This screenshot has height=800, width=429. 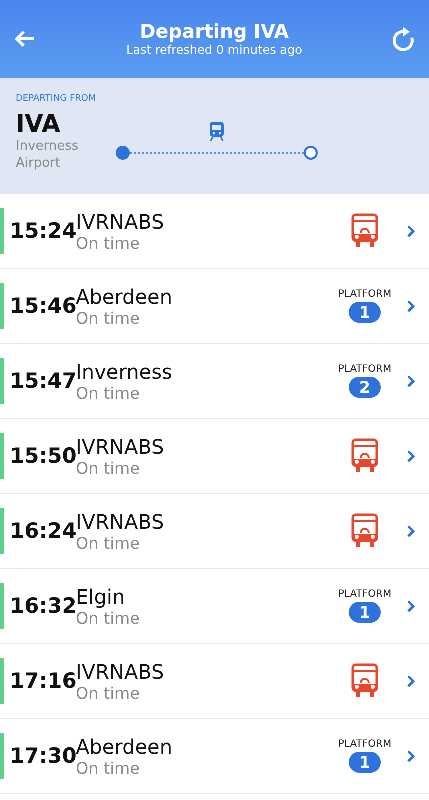 What do you see at coordinates (214, 32) in the screenshot?
I see `page-title: Departing IVA` at bounding box center [214, 32].